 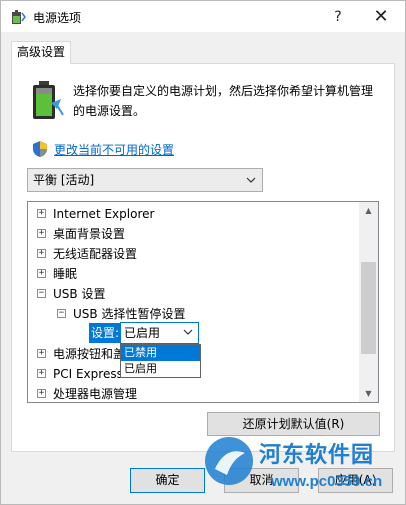 What do you see at coordinates (160, 369) in the screenshot?
I see `option-enabled: 已启用` at bounding box center [160, 369].